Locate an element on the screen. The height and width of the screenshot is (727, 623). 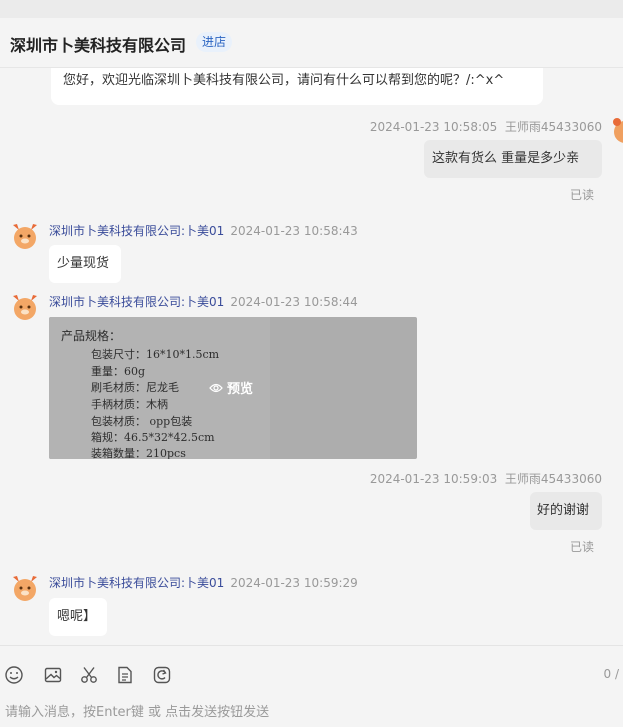
outgoing-message: 好的谢谢 is located at coordinates (566, 511).